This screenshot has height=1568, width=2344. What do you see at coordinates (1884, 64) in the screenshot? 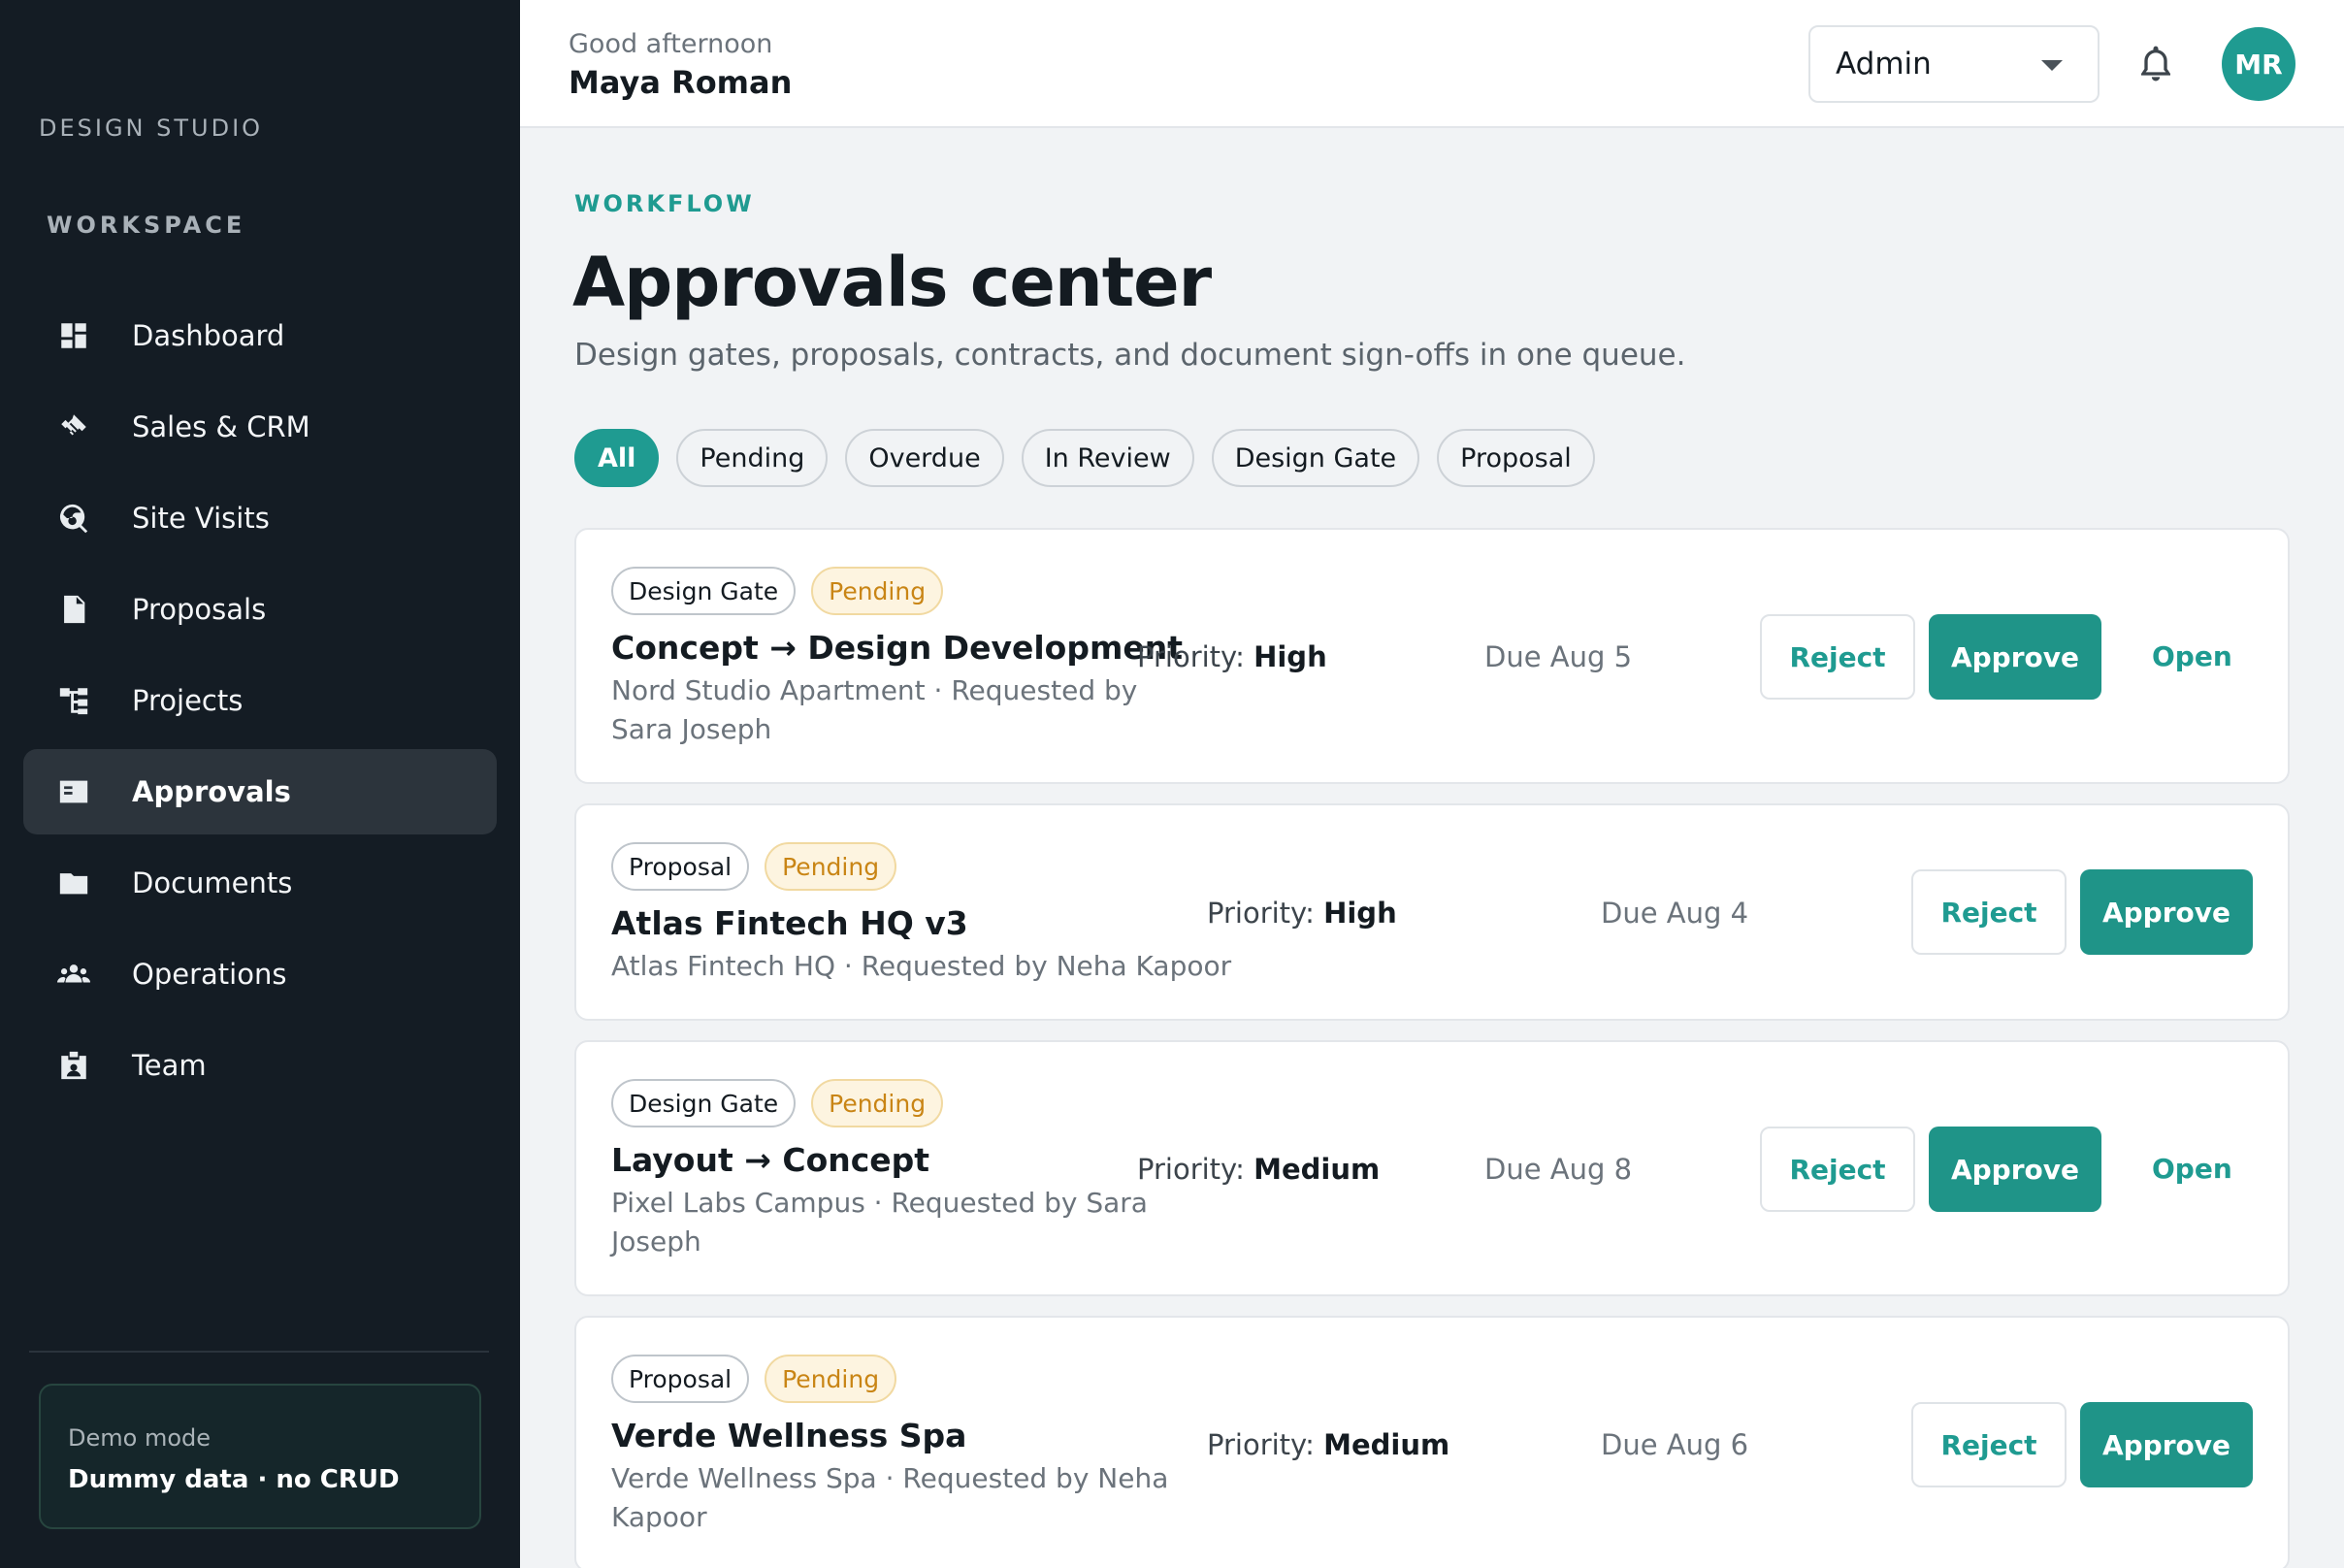
I see `role-select-value: Admin` at bounding box center [1884, 64].